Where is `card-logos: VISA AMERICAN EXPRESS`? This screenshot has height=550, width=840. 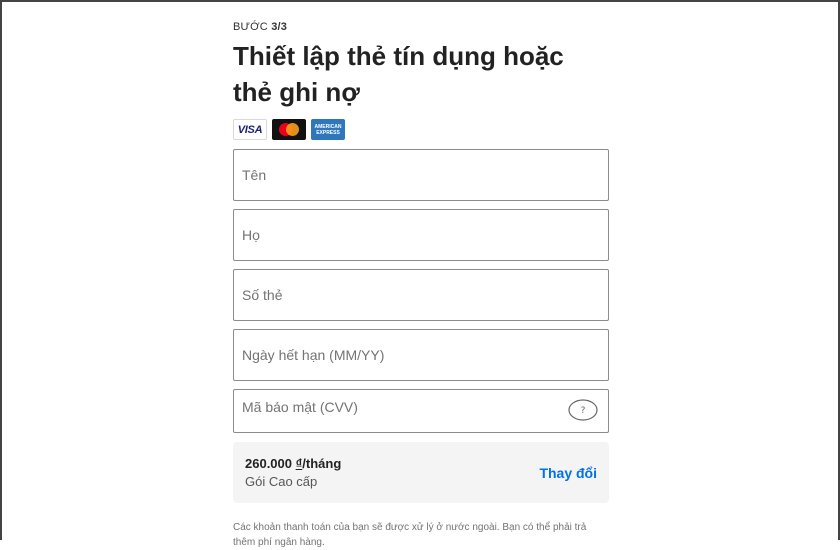
card-logos: VISA AMERICAN EXPRESS is located at coordinates (289, 130).